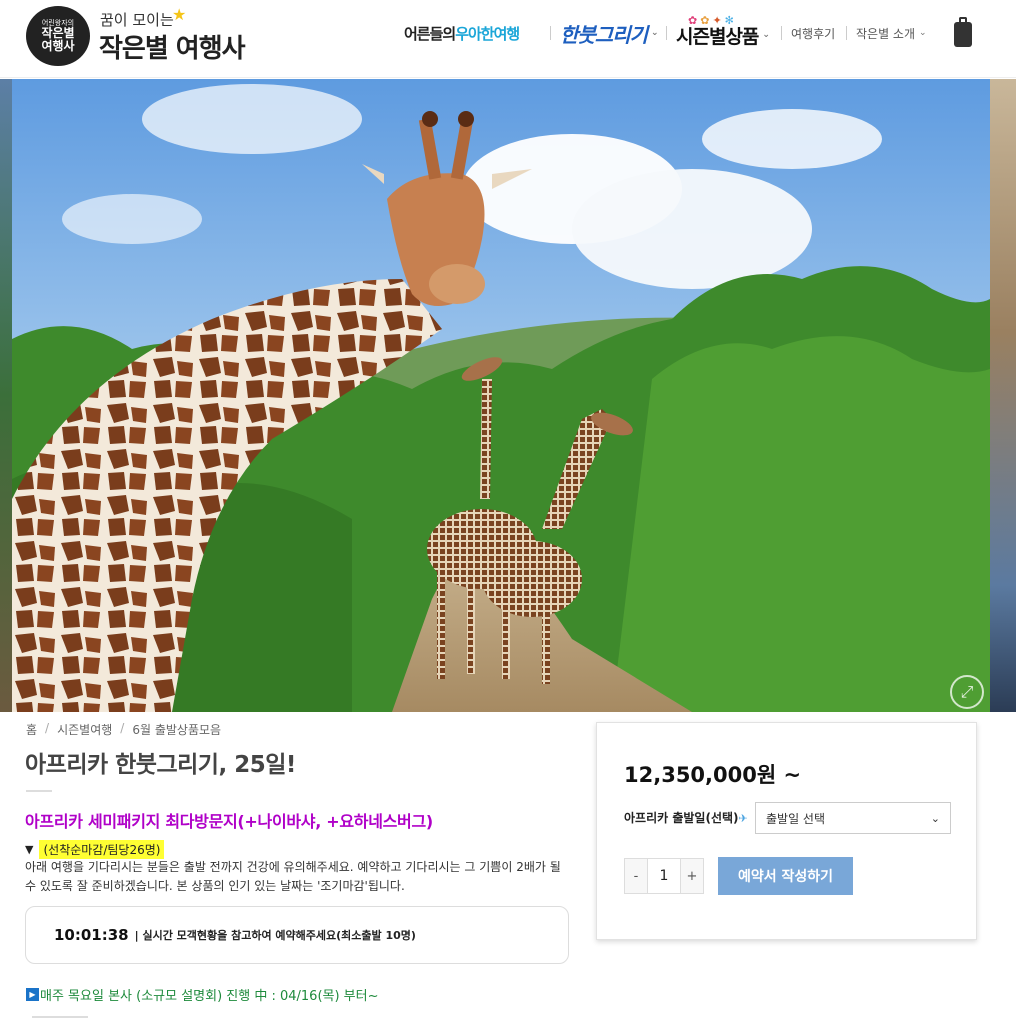 Image resolution: width=1016 pixels, height=1019 pixels. Describe the element at coordinates (604, 34) in the screenshot. I see `nav-hanbut-label: 한붓그리기` at that location.